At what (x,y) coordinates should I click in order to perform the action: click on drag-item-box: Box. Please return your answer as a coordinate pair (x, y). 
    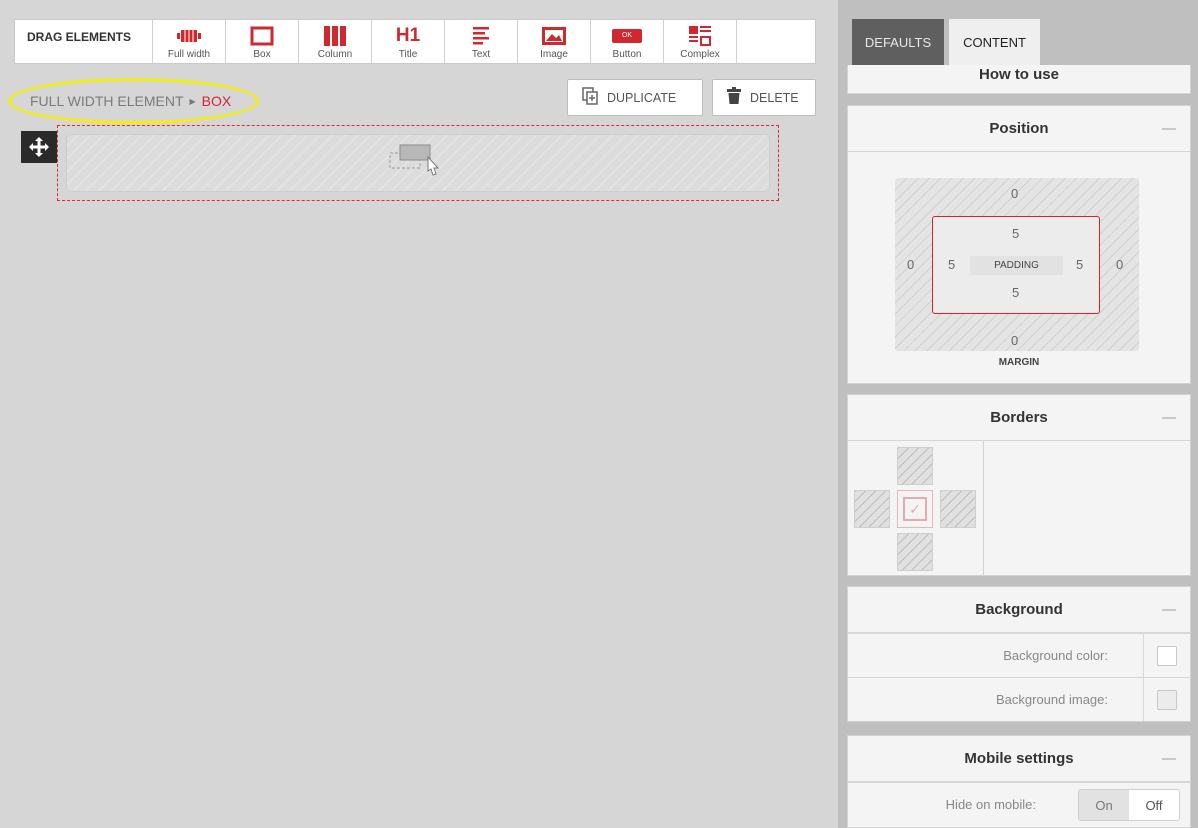
    Looking at the image, I should click on (262, 41).